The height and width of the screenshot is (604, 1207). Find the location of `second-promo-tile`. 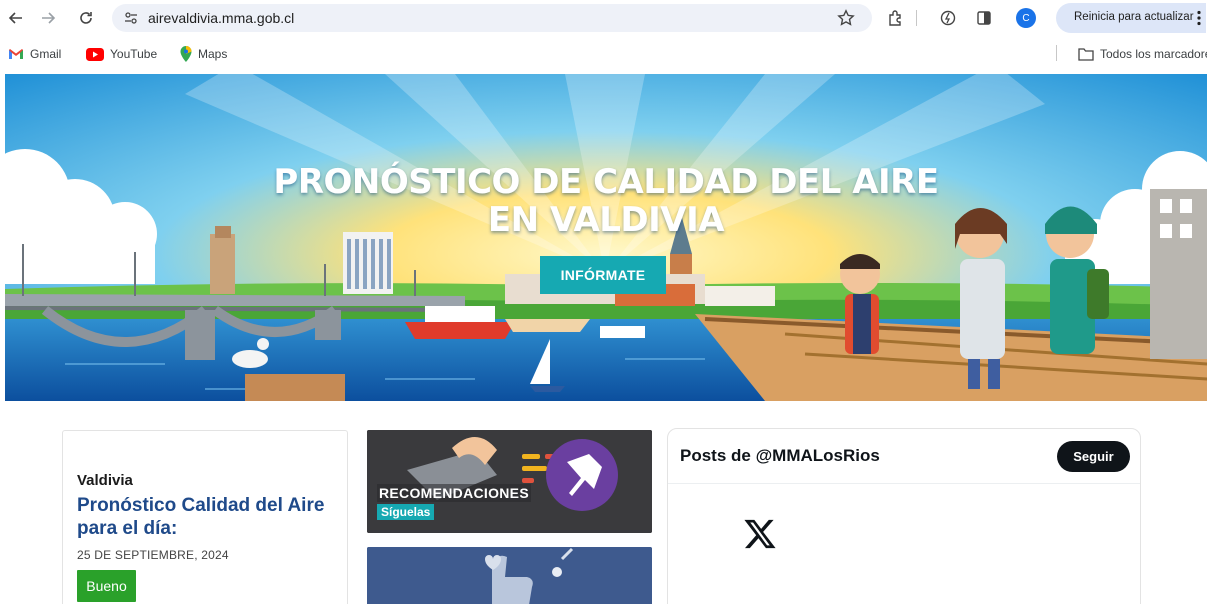

second-promo-tile is located at coordinates (509, 575).